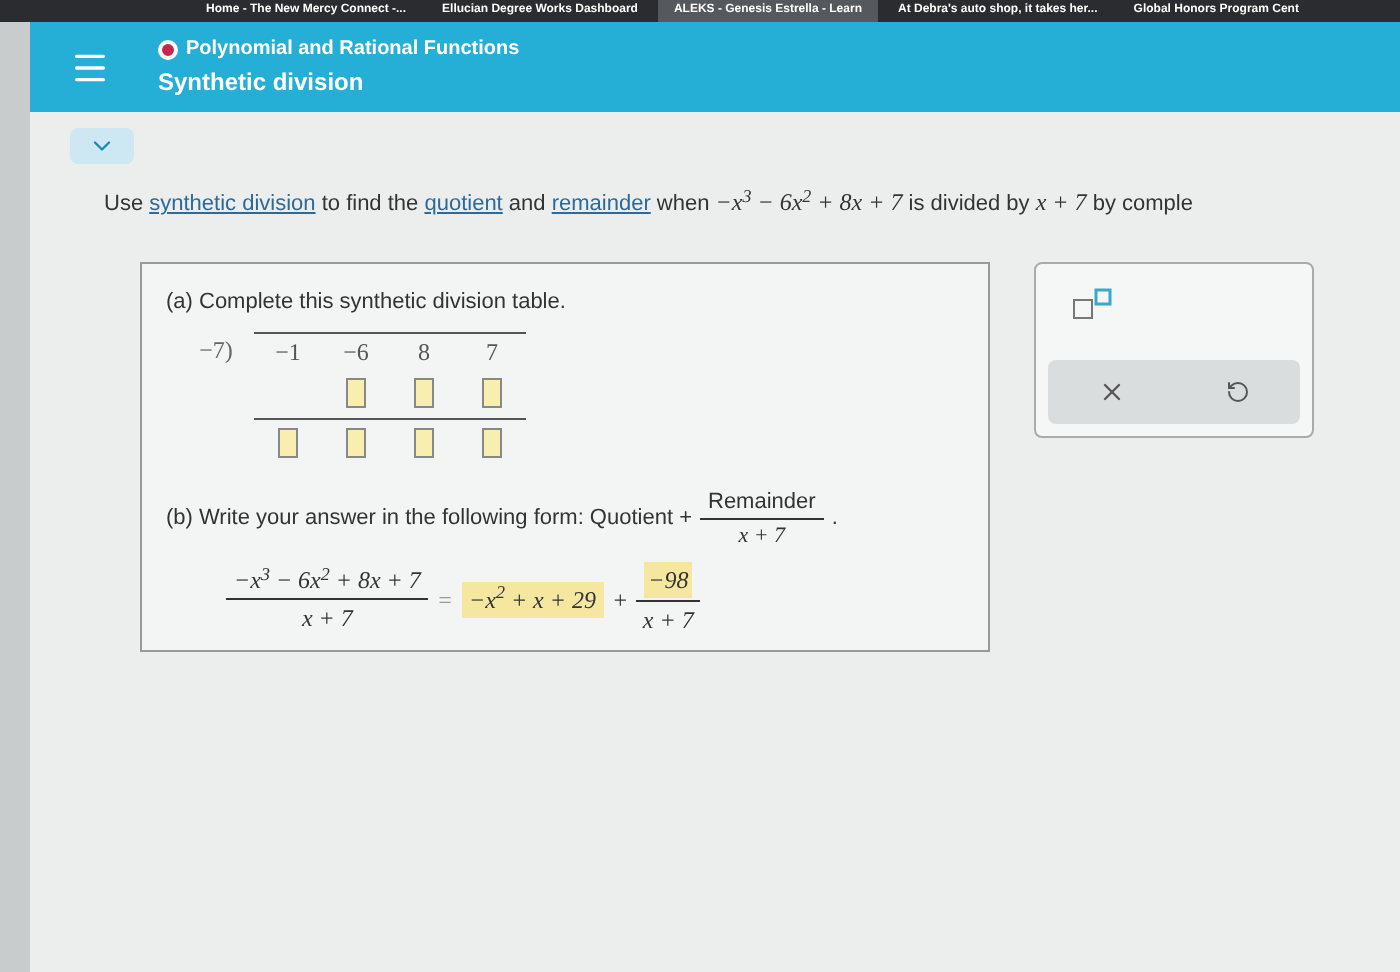 This screenshot has width=1400, height=972. Describe the element at coordinates (429, 519) in the screenshot. I see `part-b-label: (b) Write your answer in the following form: Quotient +` at that location.